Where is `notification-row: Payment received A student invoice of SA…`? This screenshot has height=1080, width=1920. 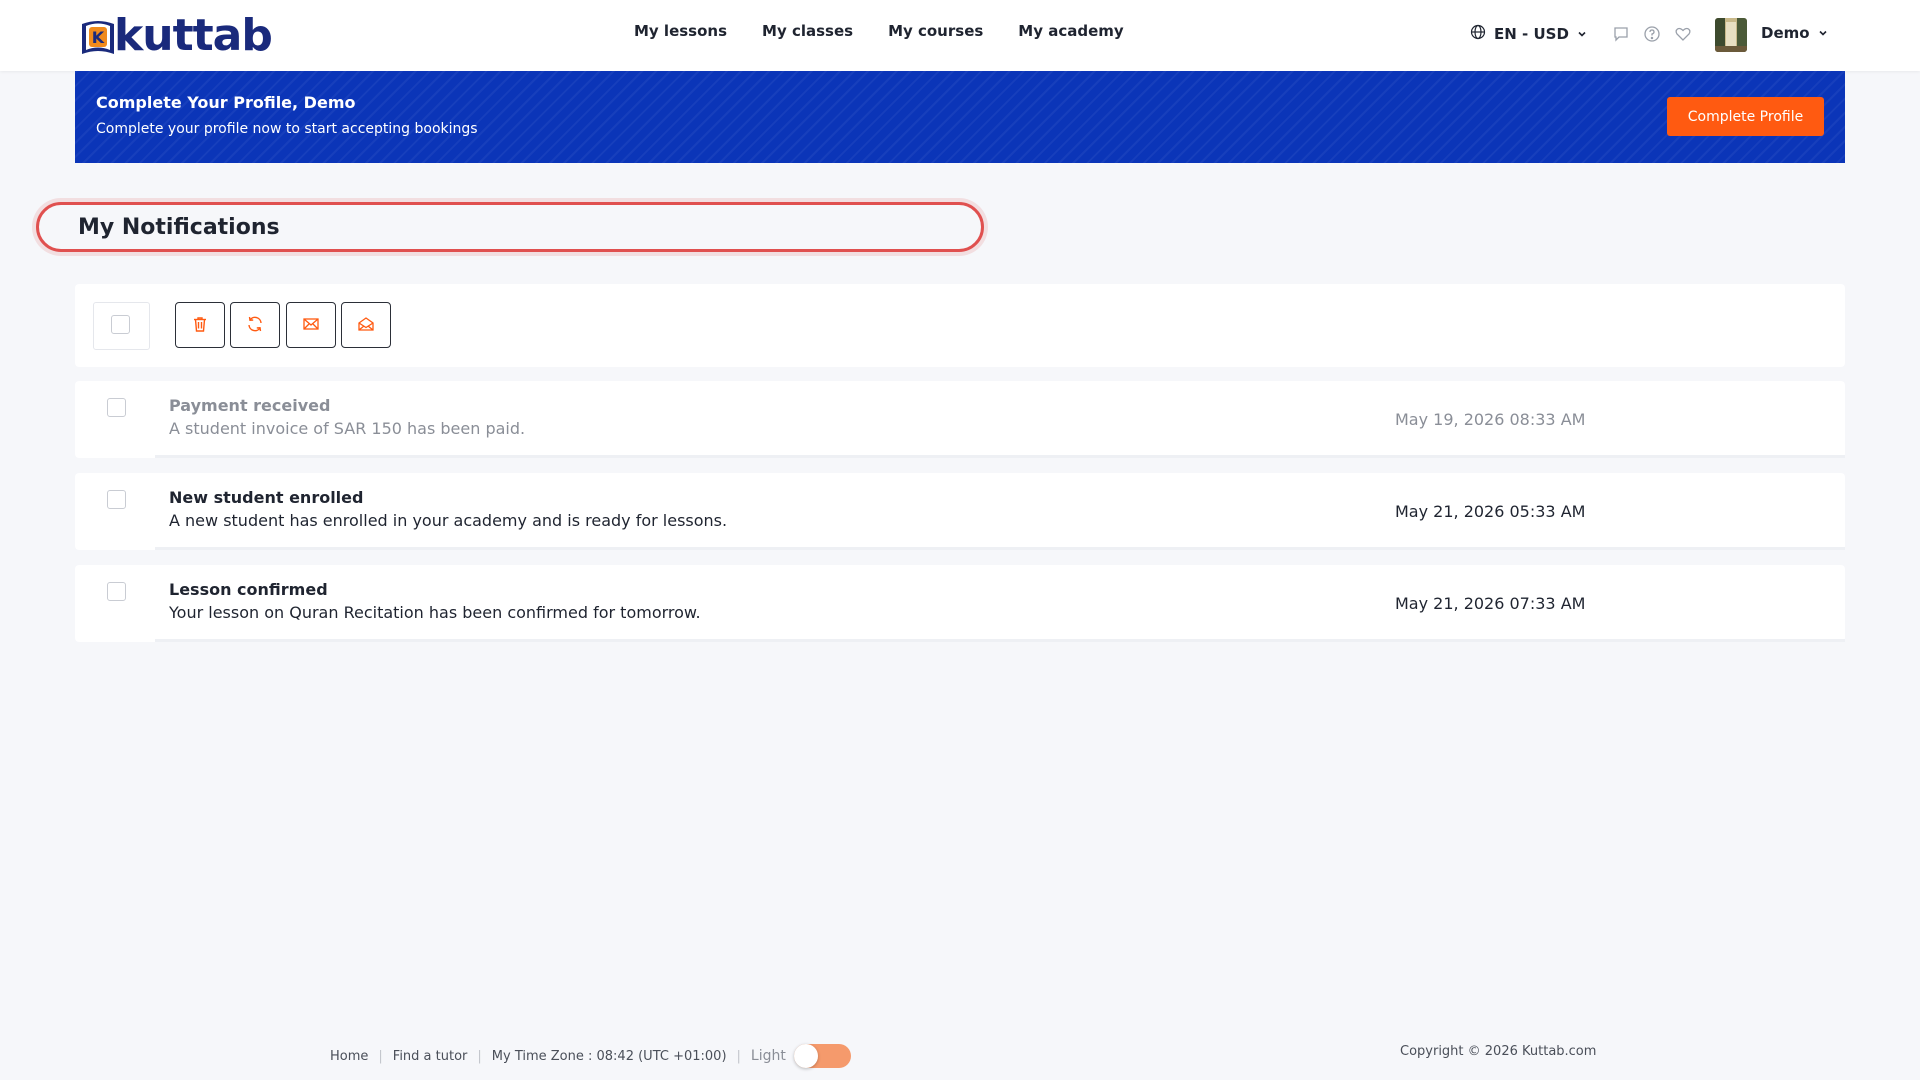 notification-row: Payment received A student invoice of SA… is located at coordinates (960, 419).